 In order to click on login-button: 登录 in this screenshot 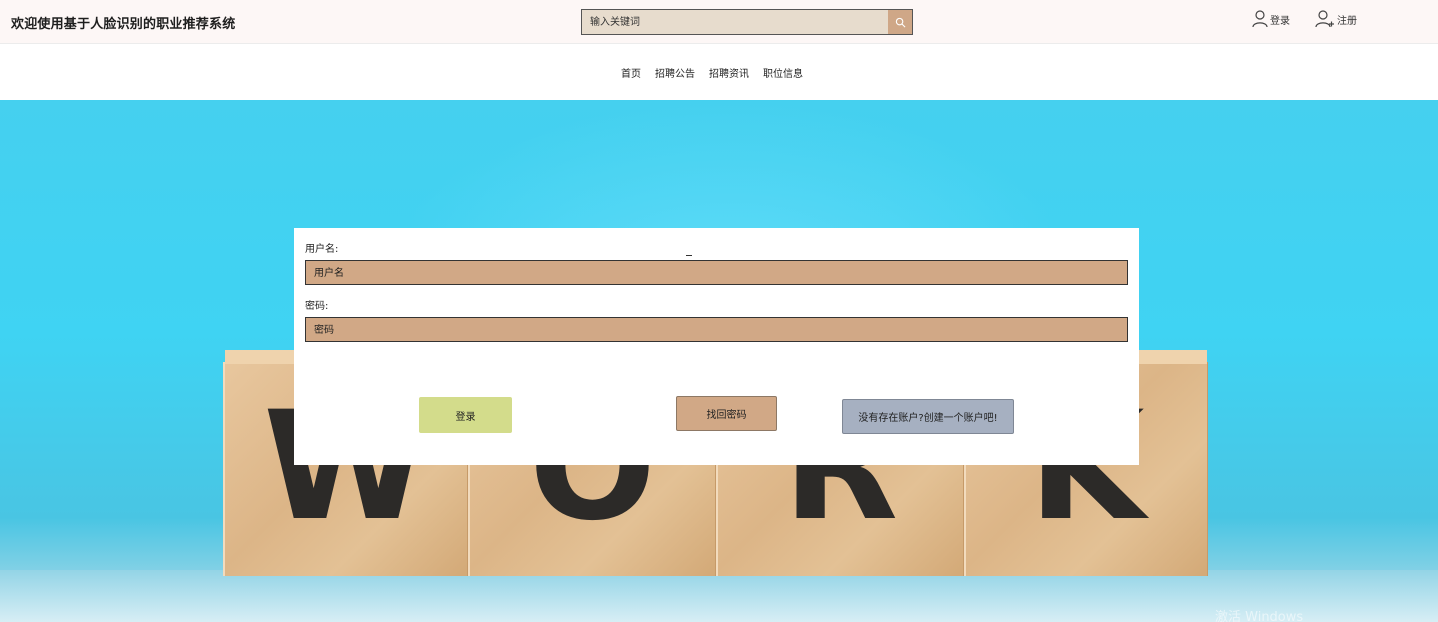, I will do `click(465, 415)`.